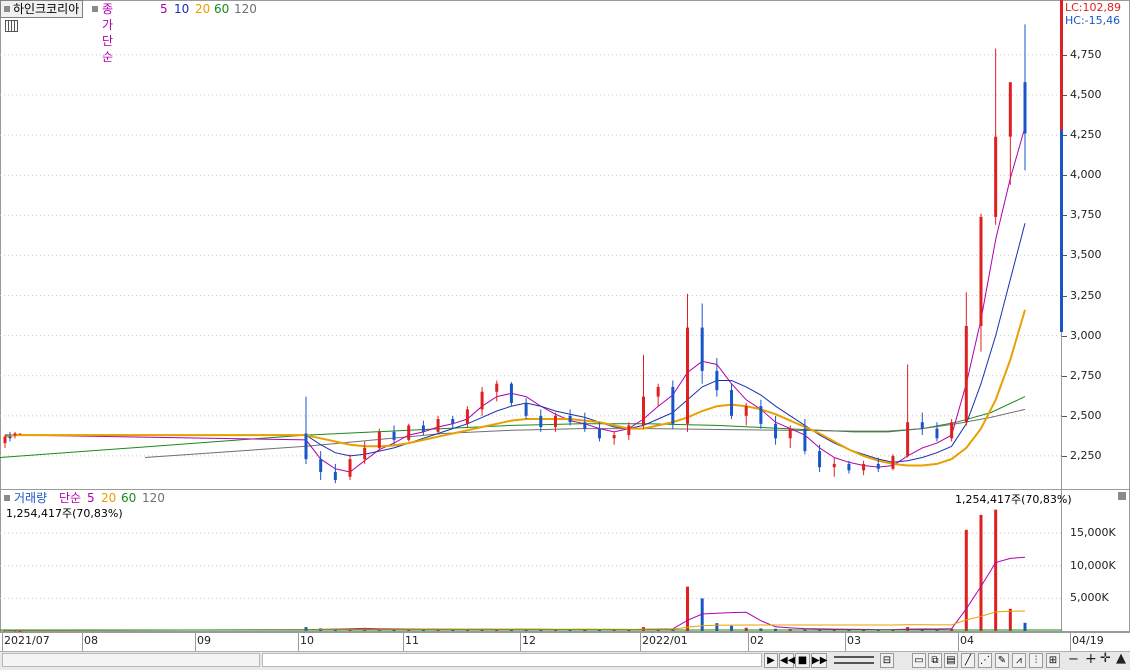 This screenshot has width=1130, height=670. I want to click on trend-tool-icon: ⋰, so click(985, 660).